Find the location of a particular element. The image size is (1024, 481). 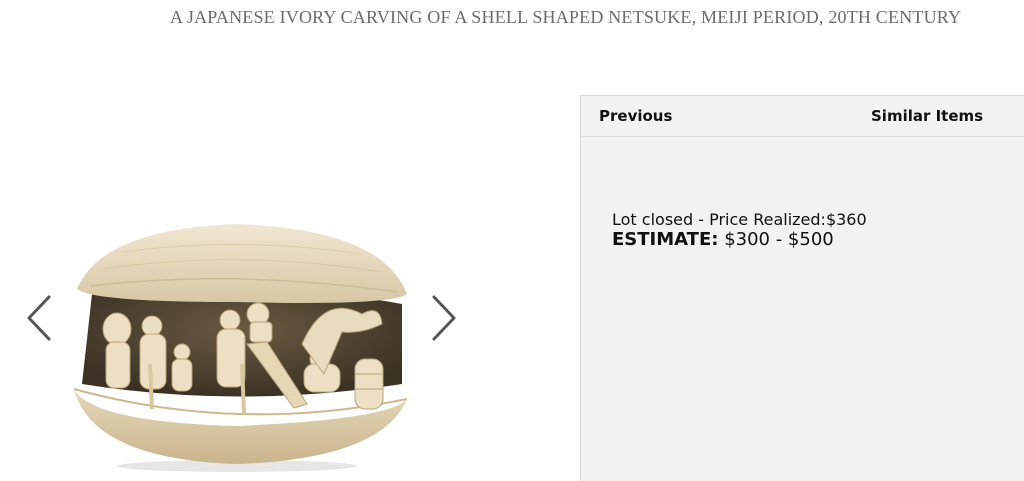

estimate-label: ESTIMATE: is located at coordinates (665, 239).